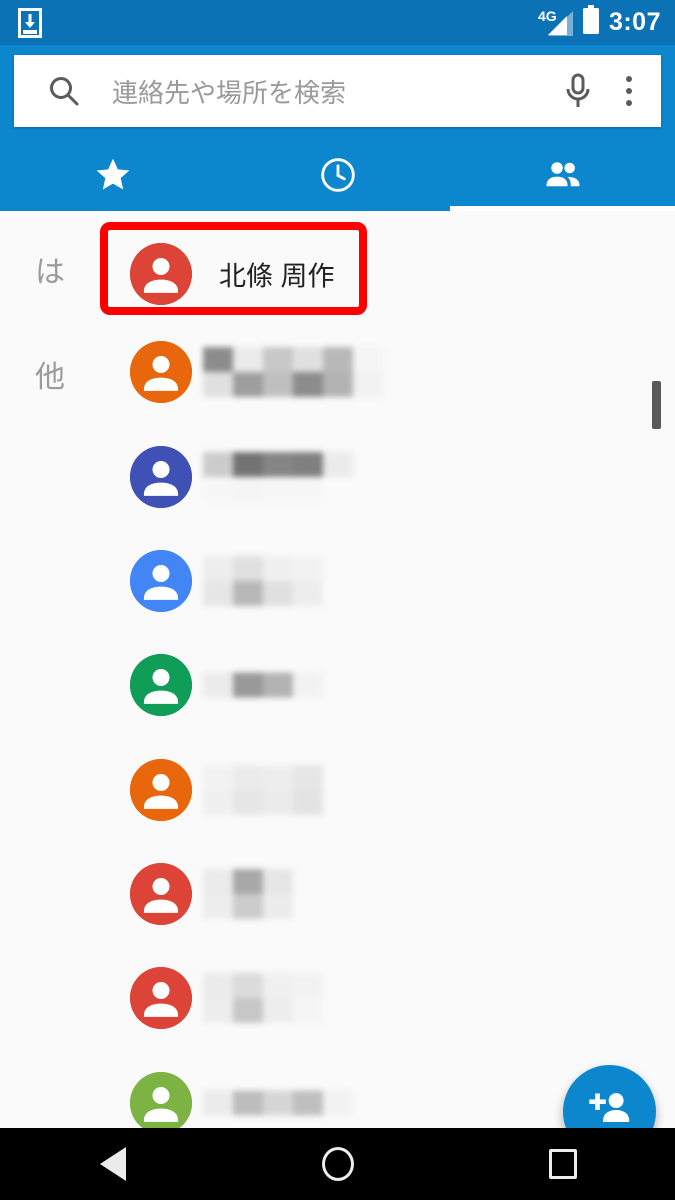 This screenshot has height=1200, width=675. I want to click on star-icon, so click(113, 177).